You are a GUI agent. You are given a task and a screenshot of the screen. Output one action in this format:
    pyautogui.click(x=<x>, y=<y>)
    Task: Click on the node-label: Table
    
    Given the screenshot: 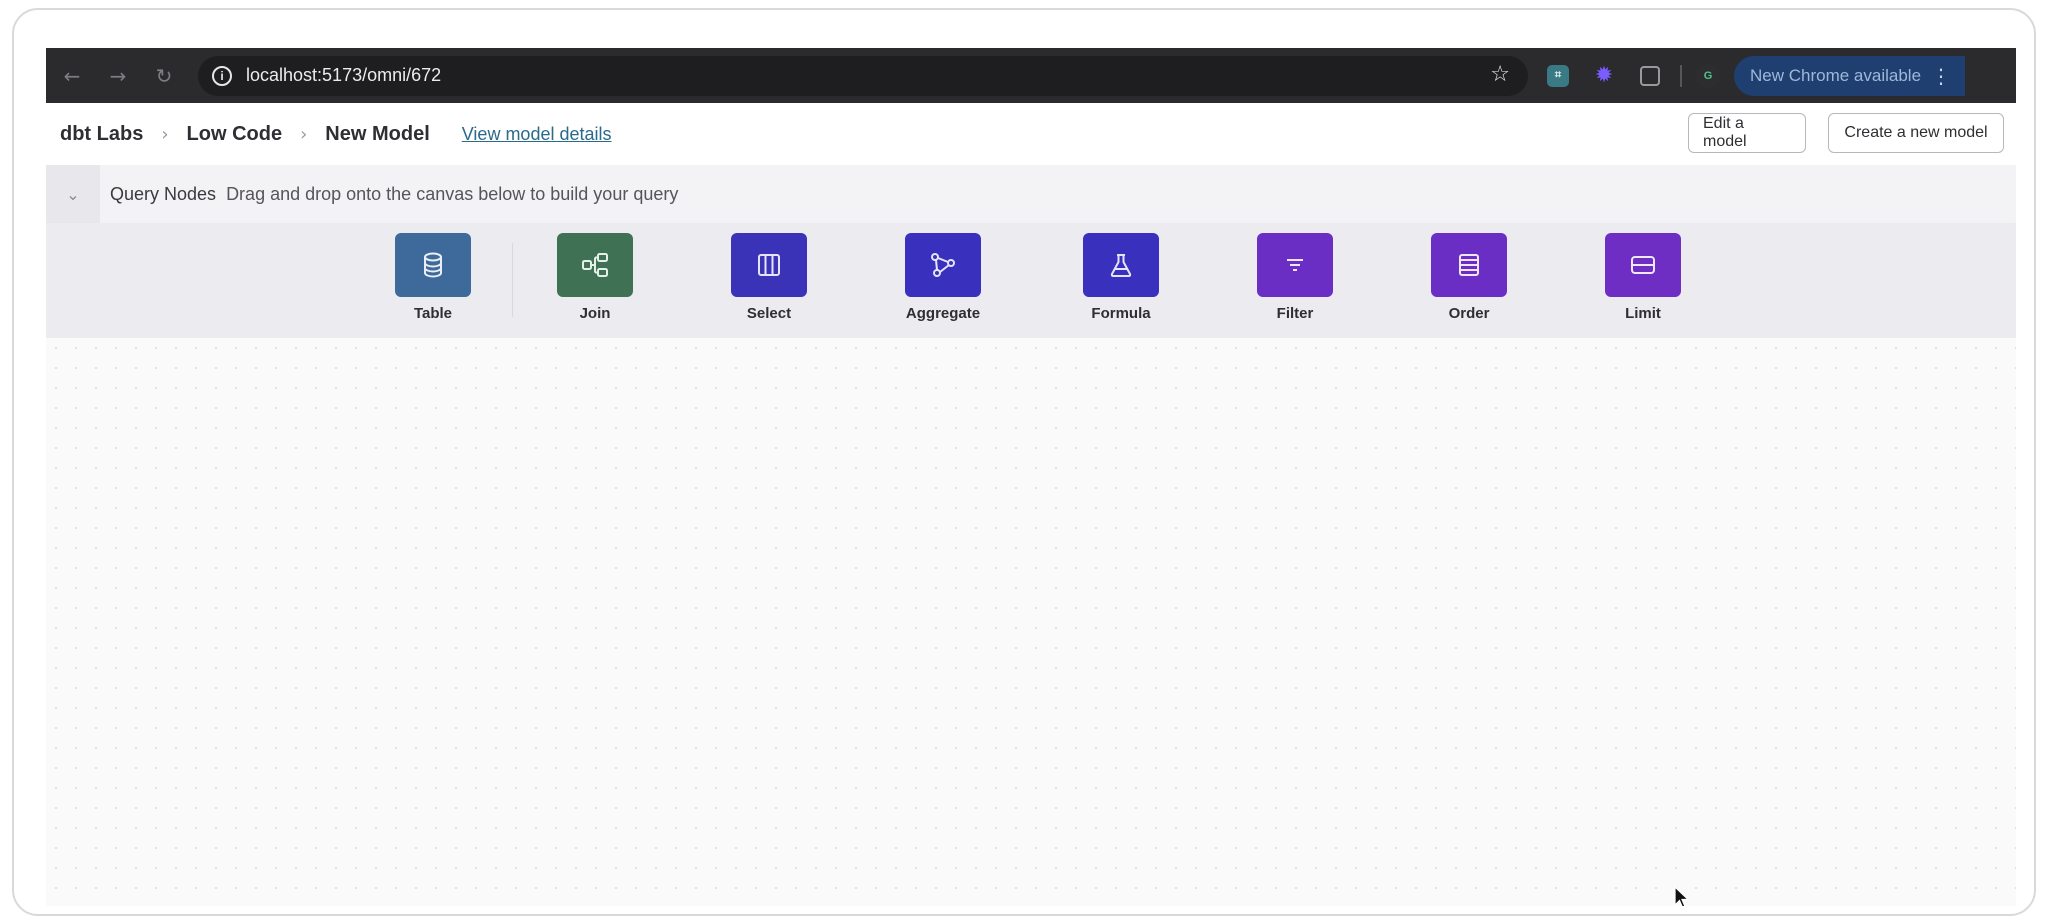 What is the action you would take?
    pyautogui.click(x=433, y=313)
    